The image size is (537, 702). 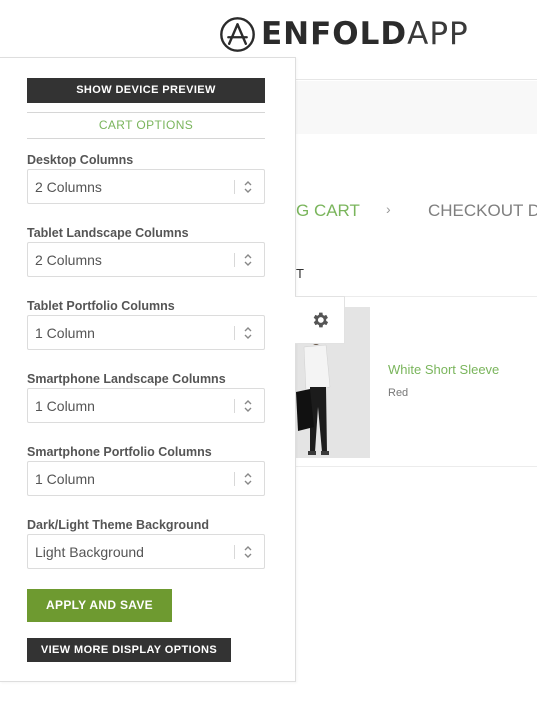 What do you see at coordinates (146, 332) in the screenshot?
I see `tablet-portfolio-columns-select: 1 Column` at bounding box center [146, 332].